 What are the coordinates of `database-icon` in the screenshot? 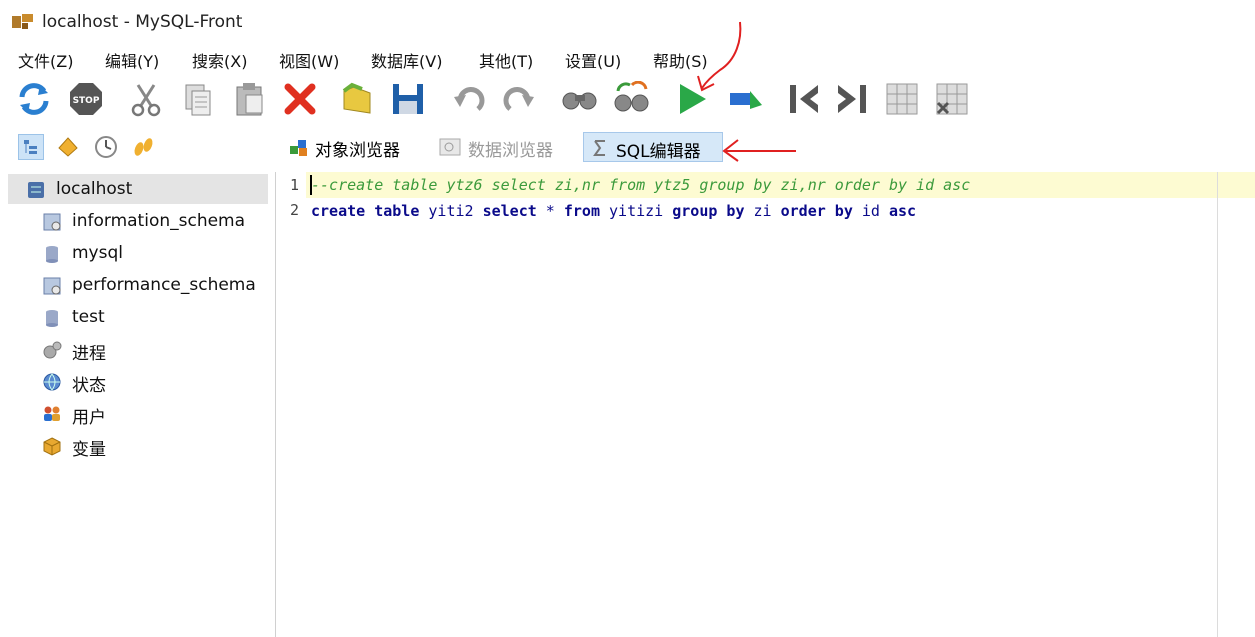 It's located at (52, 318).